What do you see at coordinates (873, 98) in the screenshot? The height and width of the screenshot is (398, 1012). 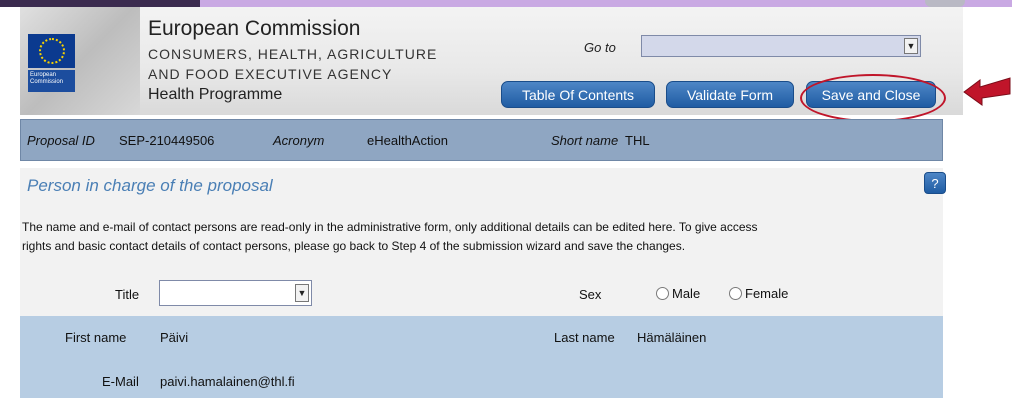 I see `annotation-ellipse` at bounding box center [873, 98].